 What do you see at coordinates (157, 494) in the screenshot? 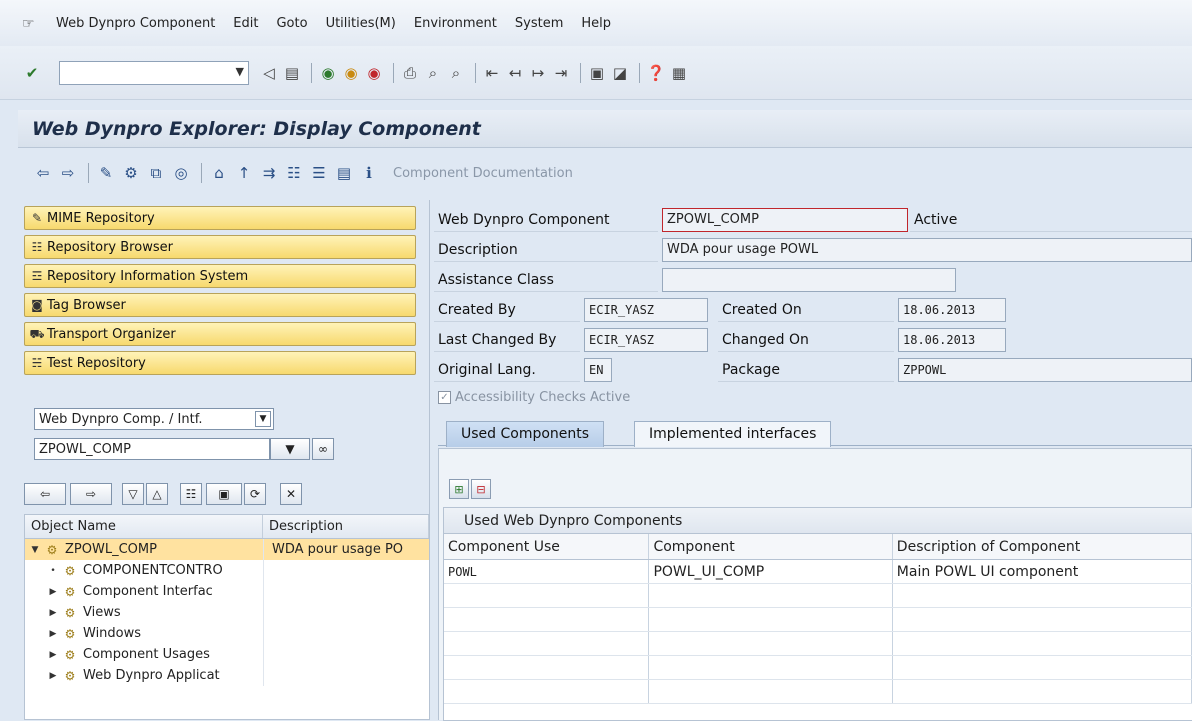
I see `tree-collapse-button: △` at bounding box center [157, 494].